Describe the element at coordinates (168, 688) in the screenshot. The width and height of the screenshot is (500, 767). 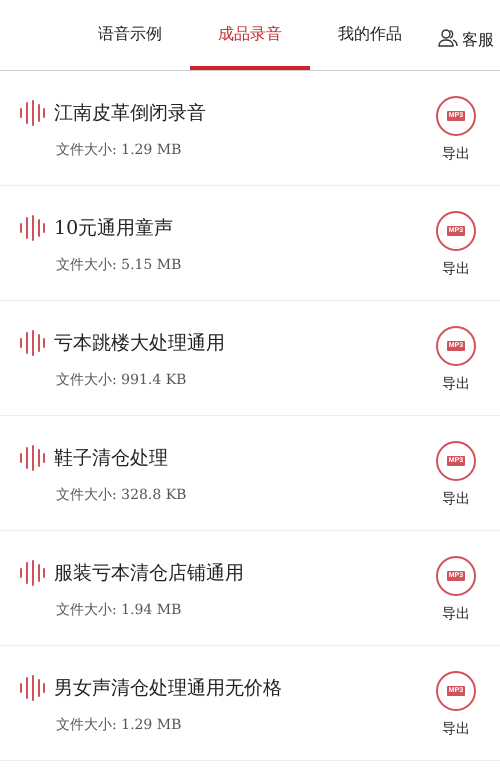
I see `recording-title: 男女声清仓处理通用无价格` at that location.